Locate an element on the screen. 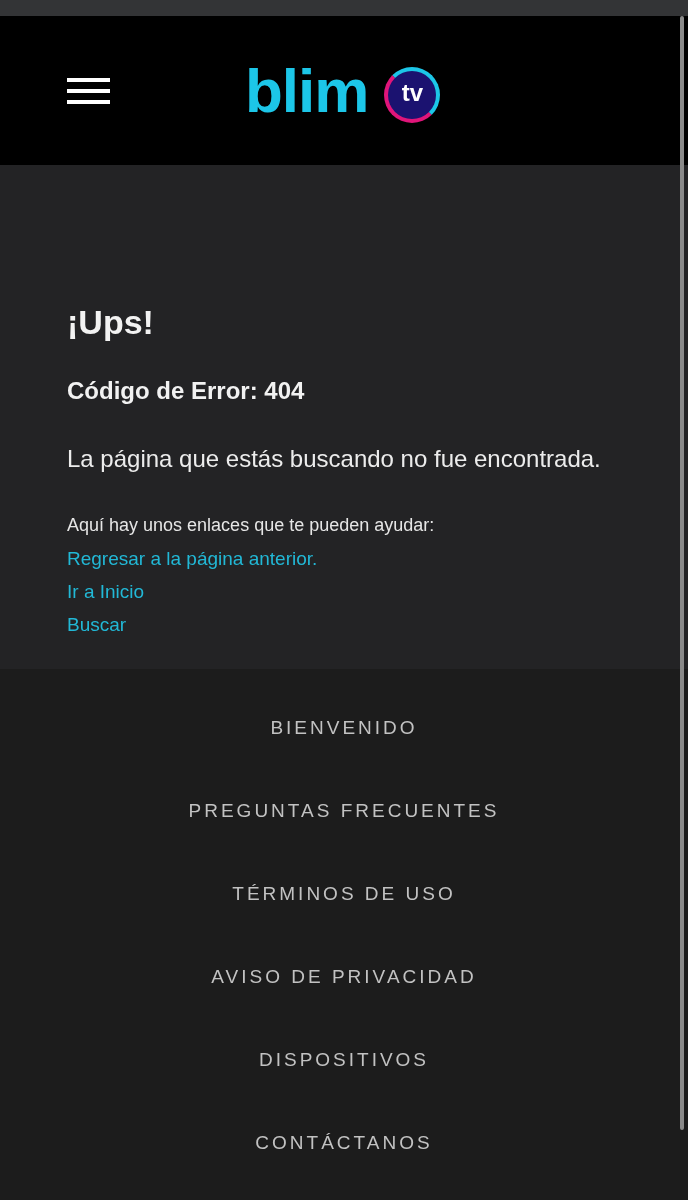  error-message: La página que estás buscando no fue encontrada. is located at coordinates (334, 459).